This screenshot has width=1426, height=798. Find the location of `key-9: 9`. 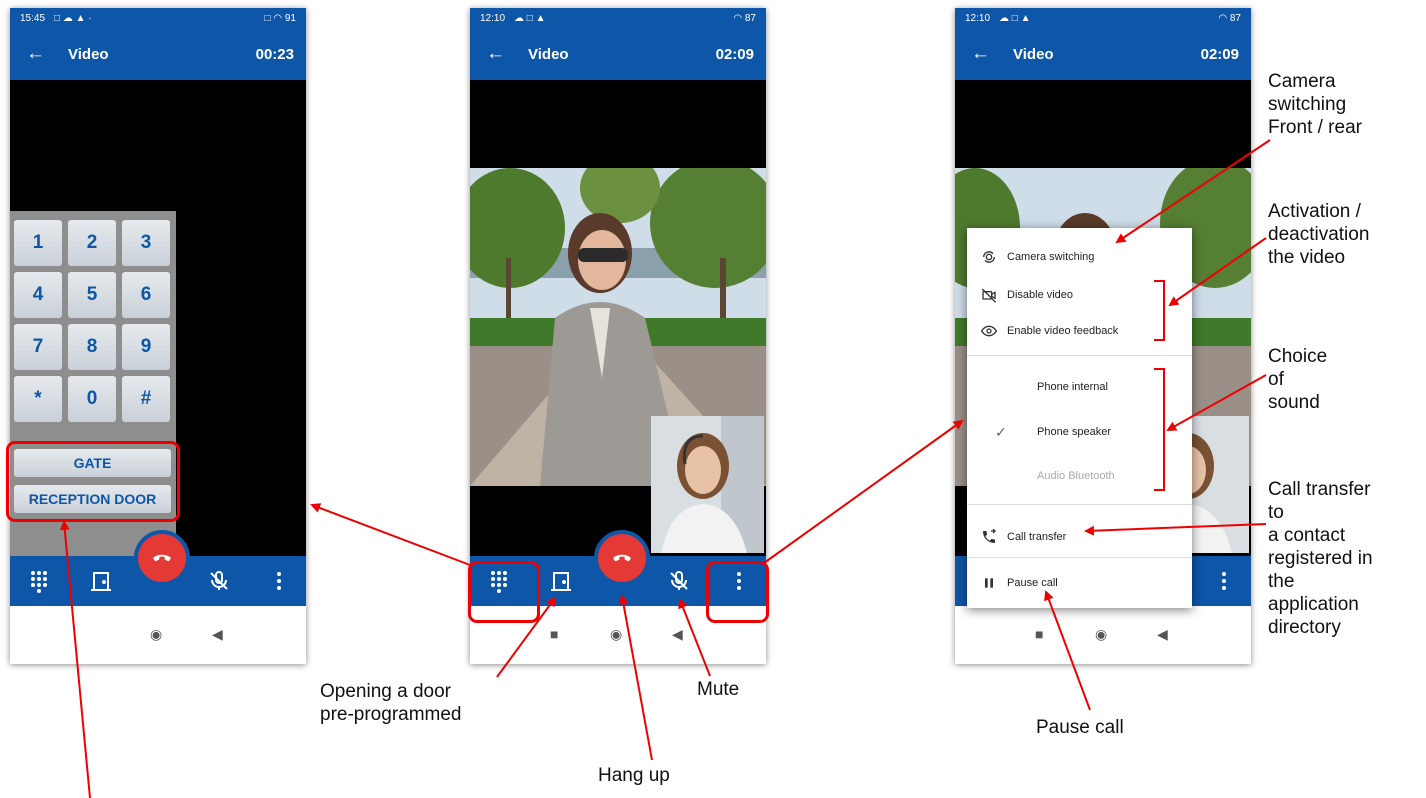

key-9: 9 is located at coordinates (146, 347).